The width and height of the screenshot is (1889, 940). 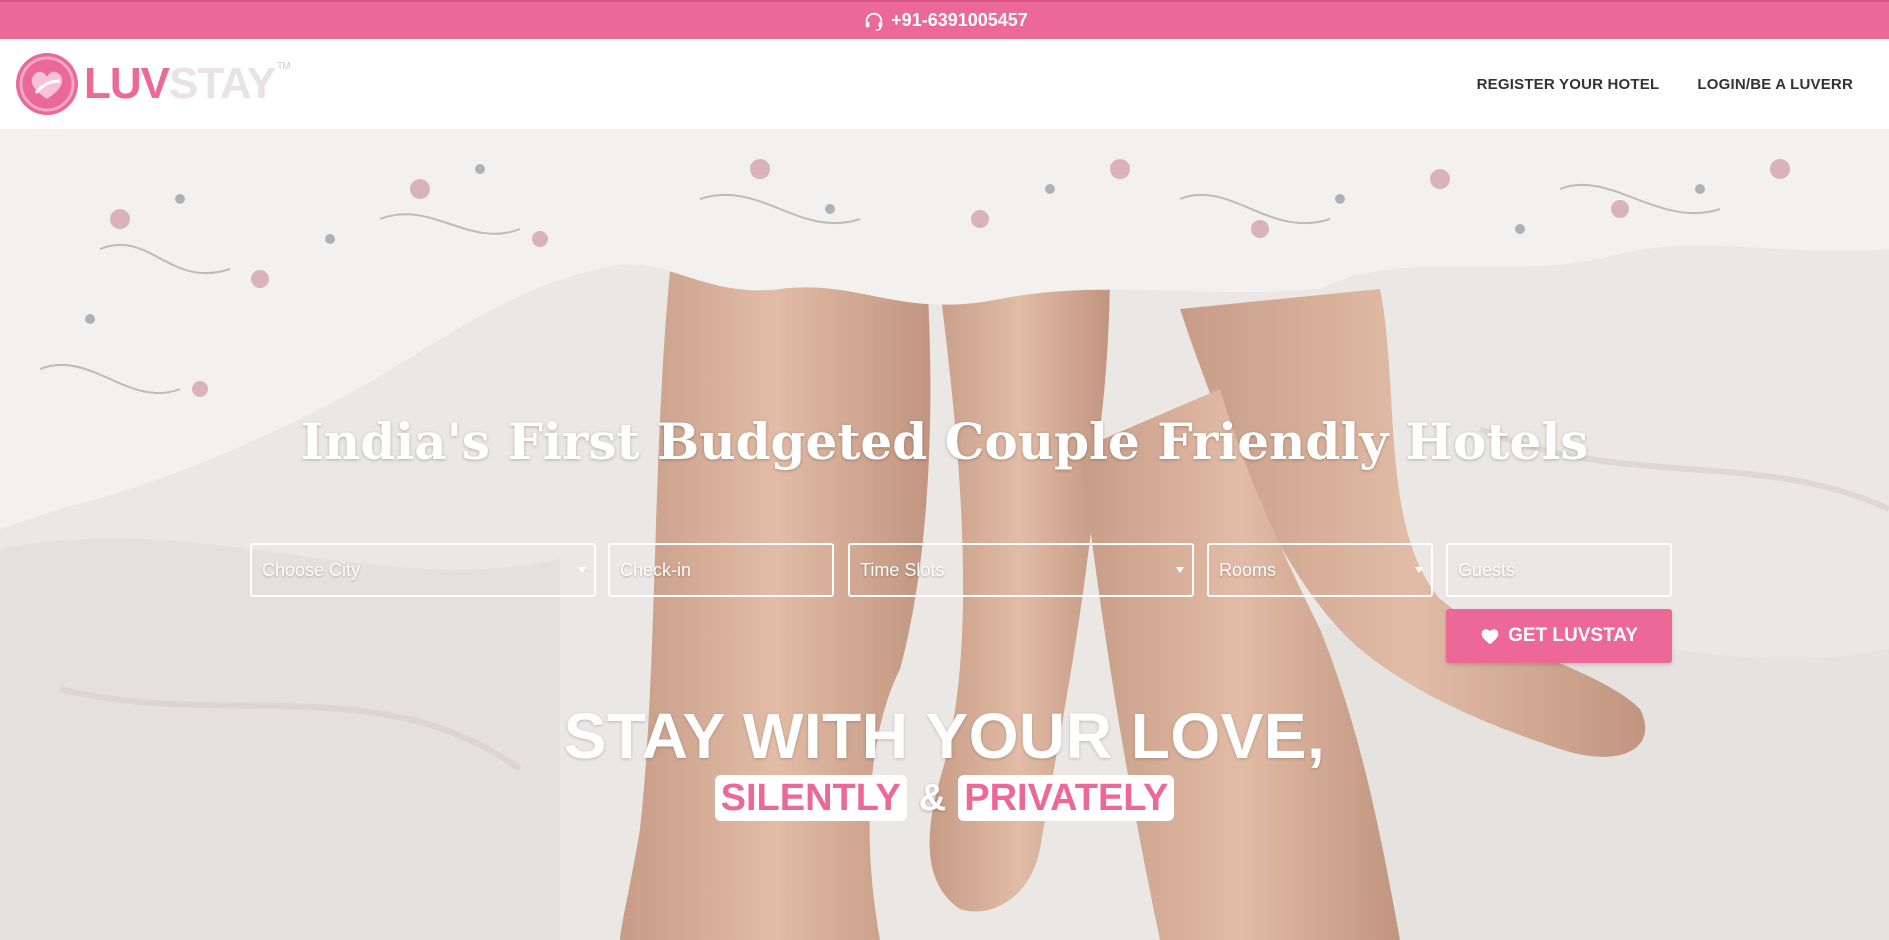 I want to click on logo: LUV STAY TM, so click(x=152, y=84).